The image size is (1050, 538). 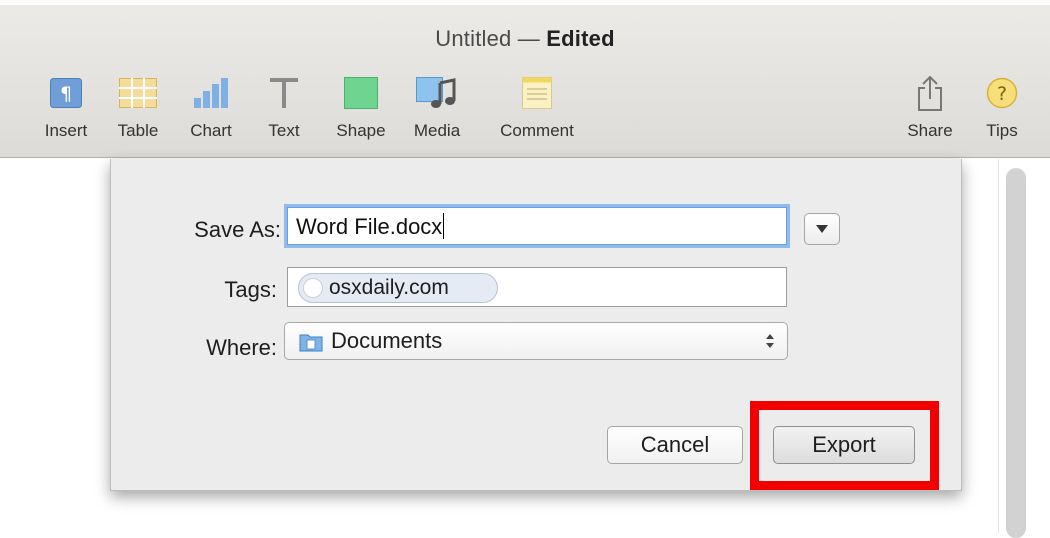 What do you see at coordinates (437, 93) in the screenshot?
I see `media-icon` at bounding box center [437, 93].